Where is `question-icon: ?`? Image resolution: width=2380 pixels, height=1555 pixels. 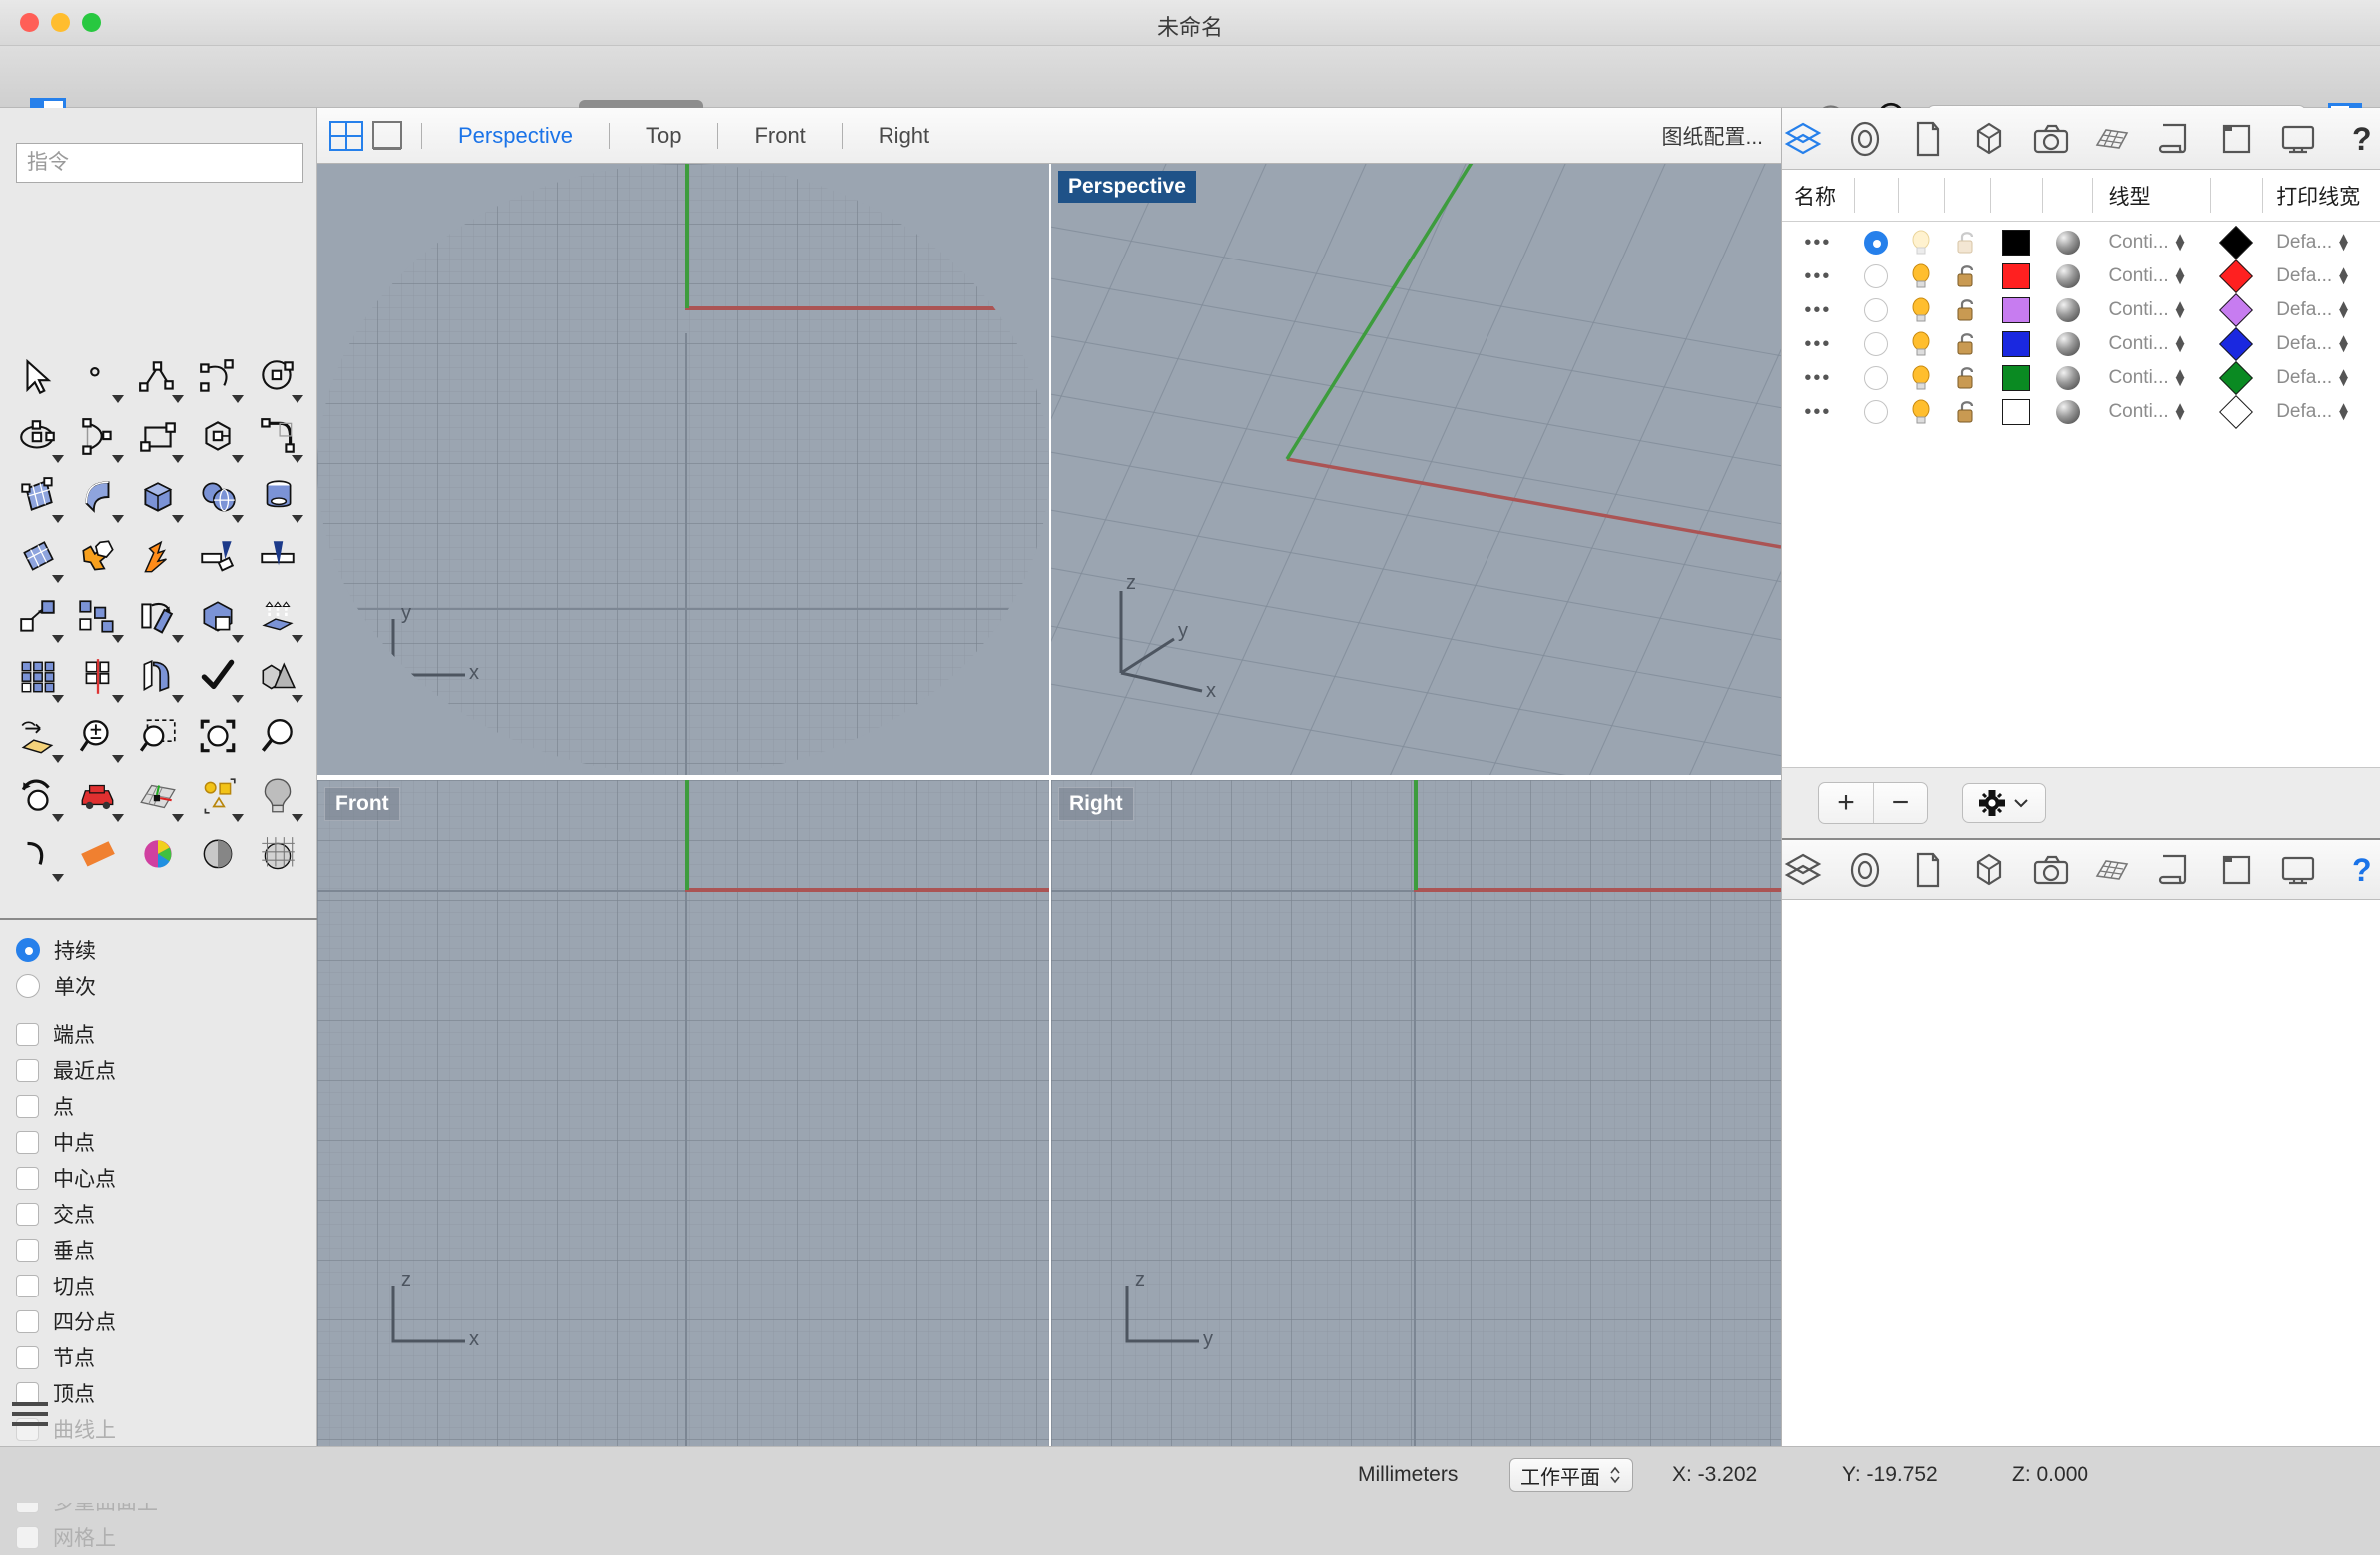
question-icon: ? is located at coordinates (2360, 139).